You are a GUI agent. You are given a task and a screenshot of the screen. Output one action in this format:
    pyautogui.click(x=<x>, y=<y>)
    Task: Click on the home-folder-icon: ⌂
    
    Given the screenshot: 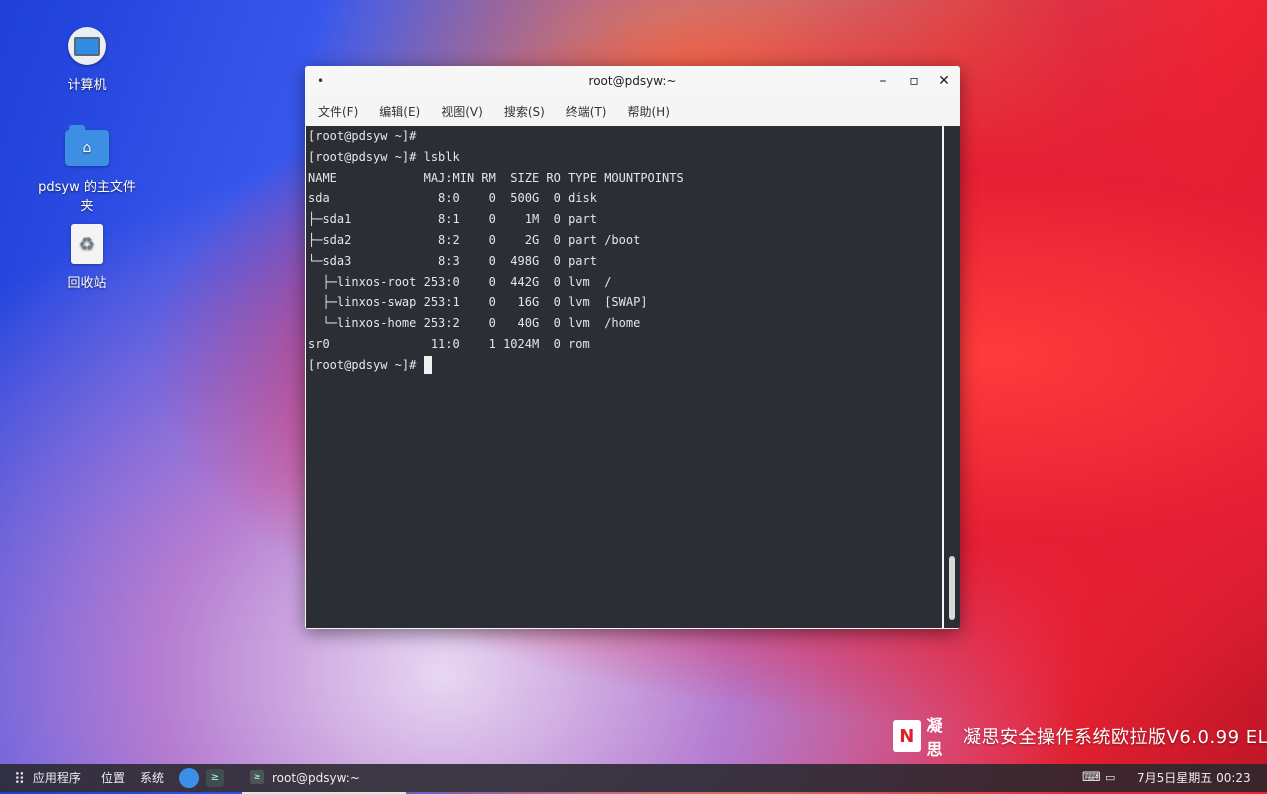 What is the action you would take?
    pyautogui.click(x=87, y=147)
    